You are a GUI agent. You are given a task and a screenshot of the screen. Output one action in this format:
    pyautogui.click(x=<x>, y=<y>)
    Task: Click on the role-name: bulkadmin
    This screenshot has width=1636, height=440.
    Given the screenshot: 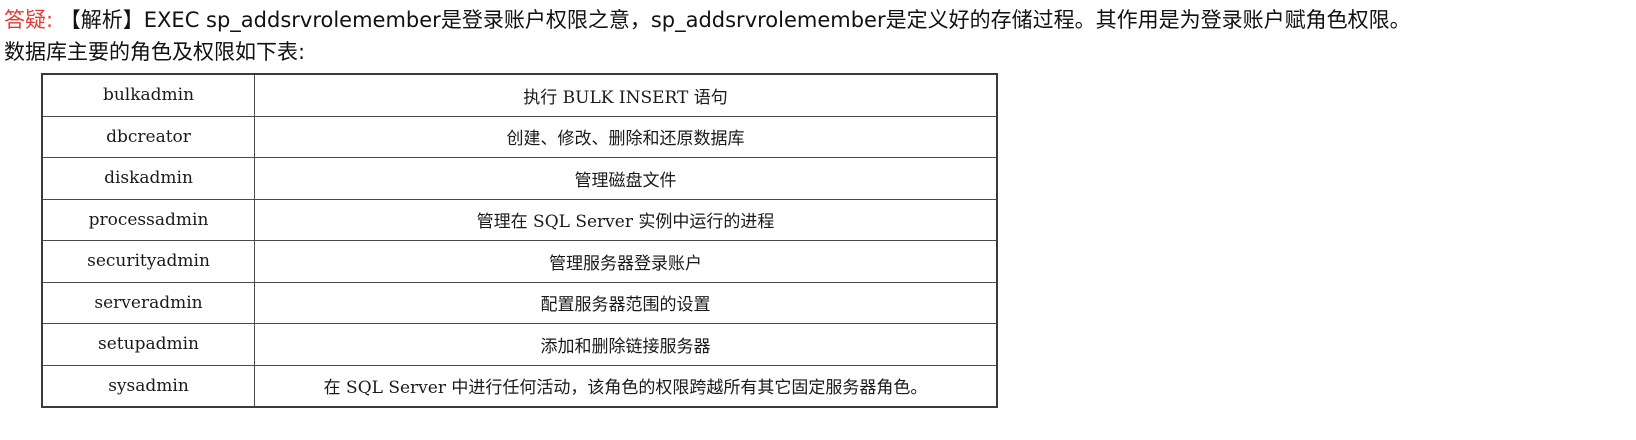 What is the action you would take?
    pyautogui.click(x=148, y=95)
    